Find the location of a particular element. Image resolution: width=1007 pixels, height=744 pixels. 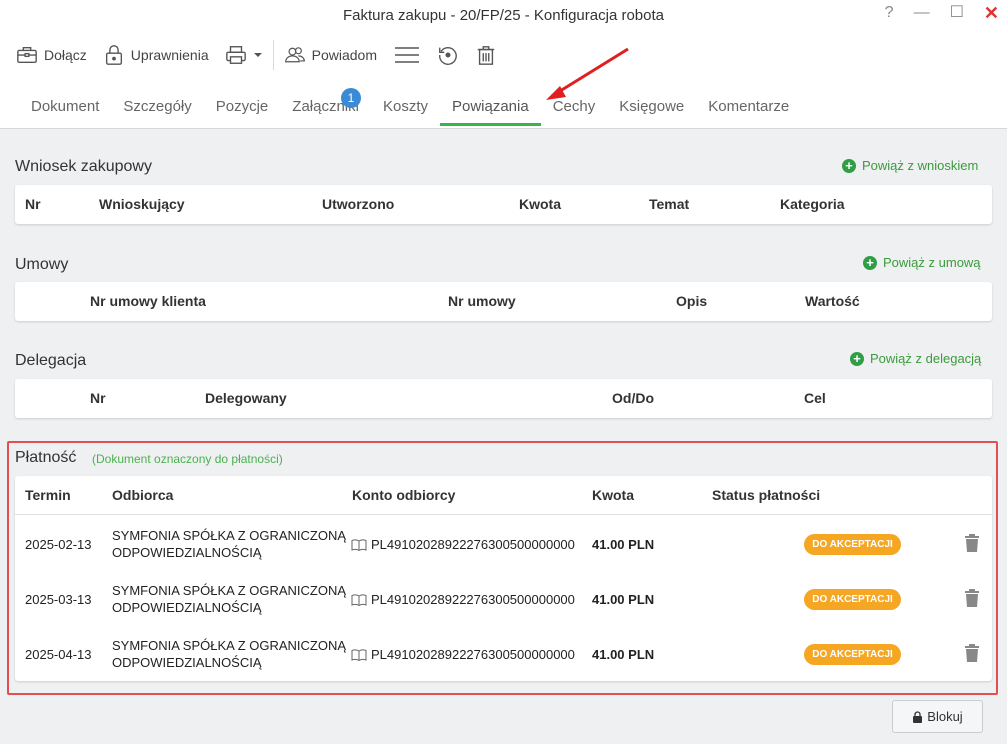

payment-title: Płatność is located at coordinates (46, 457).